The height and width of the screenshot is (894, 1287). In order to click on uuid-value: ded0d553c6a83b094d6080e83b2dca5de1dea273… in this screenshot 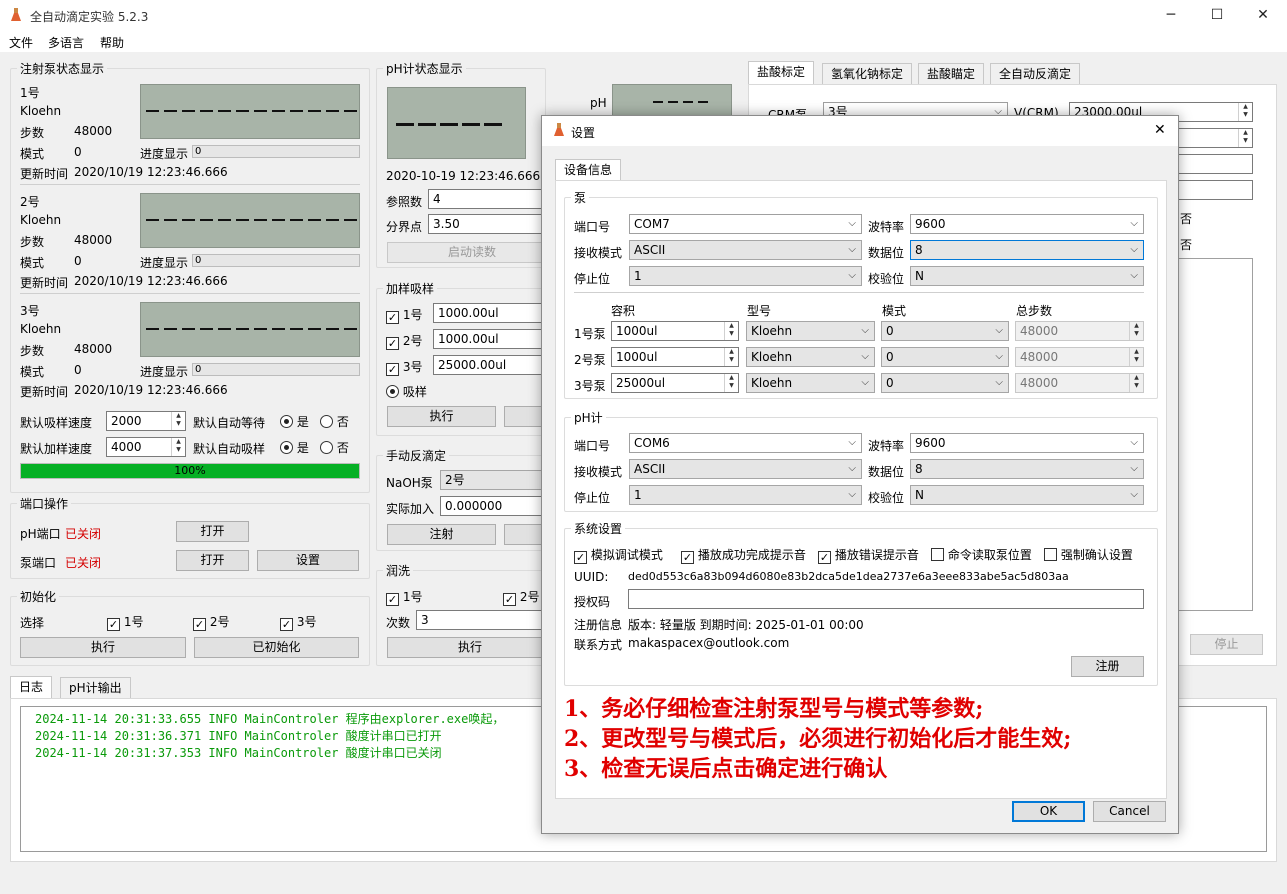, I will do `click(848, 576)`.